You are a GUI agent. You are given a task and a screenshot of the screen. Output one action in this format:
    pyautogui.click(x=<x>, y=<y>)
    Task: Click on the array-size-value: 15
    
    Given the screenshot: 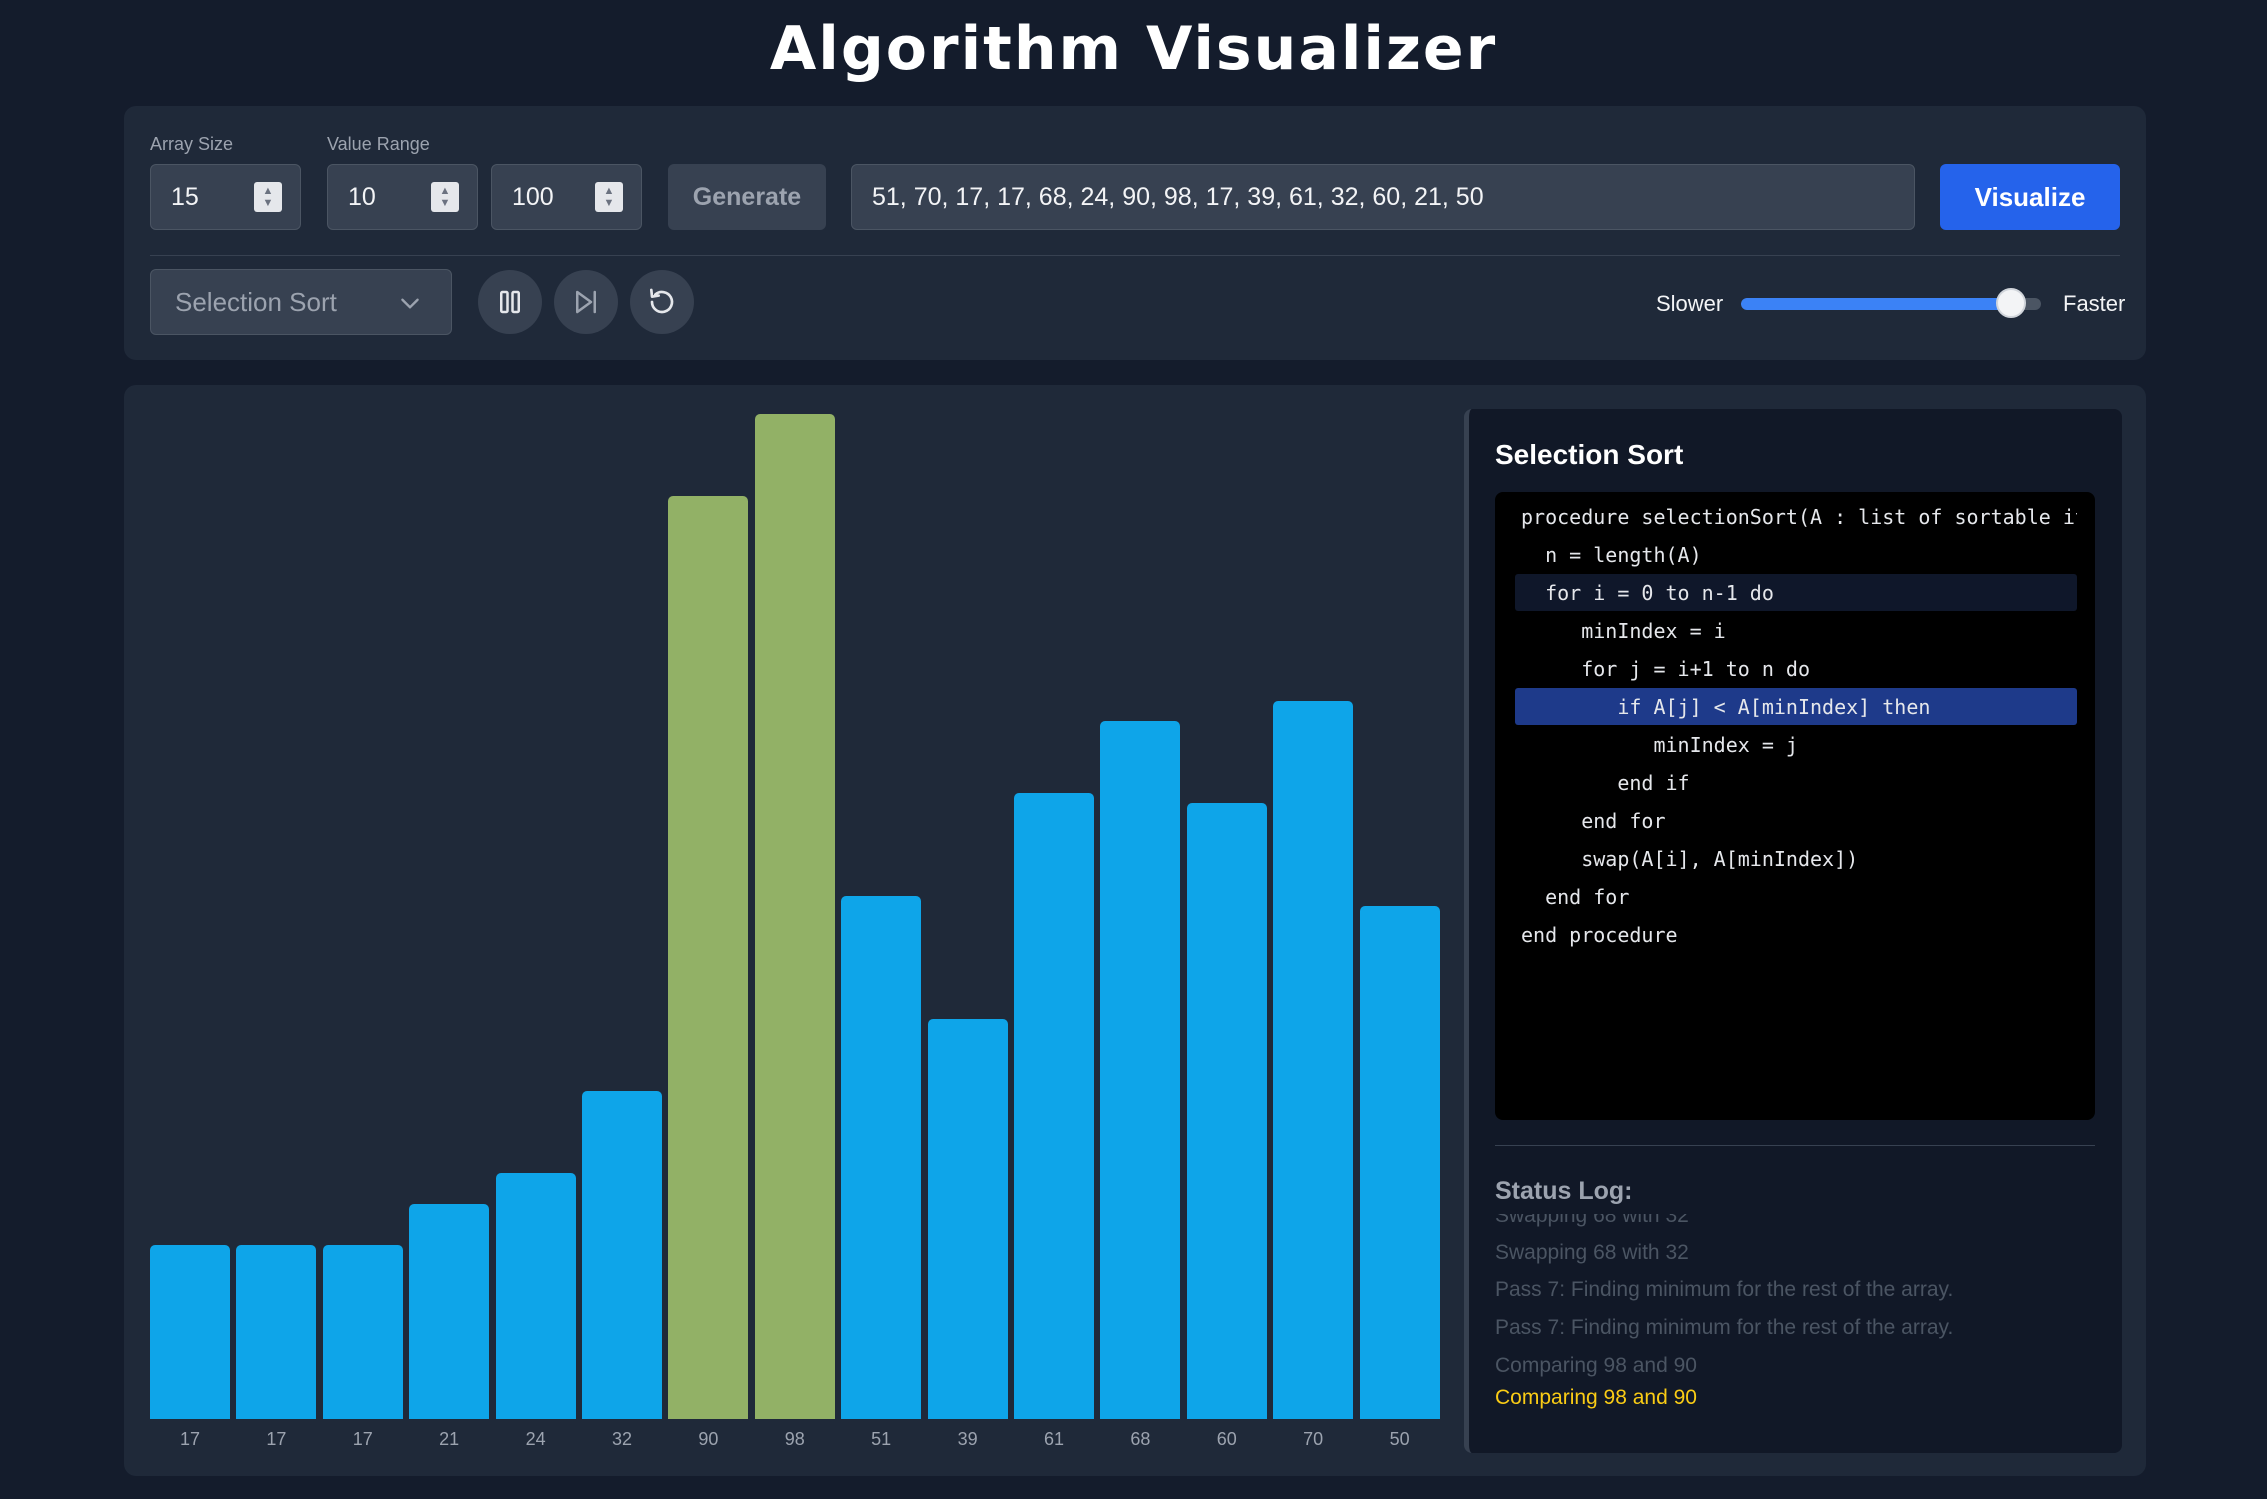 What is the action you would take?
    pyautogui.click(x=185, y=196)
    